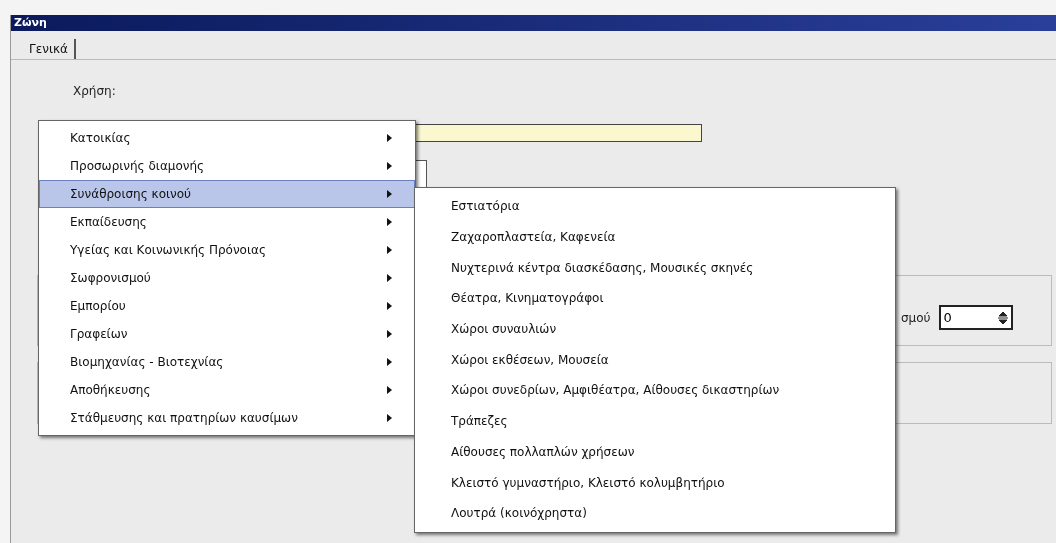 The width and height of the screenshot is (1056, 543). I want to click on menu-item: Συνάθροισης κοινού, so click(227, 194).